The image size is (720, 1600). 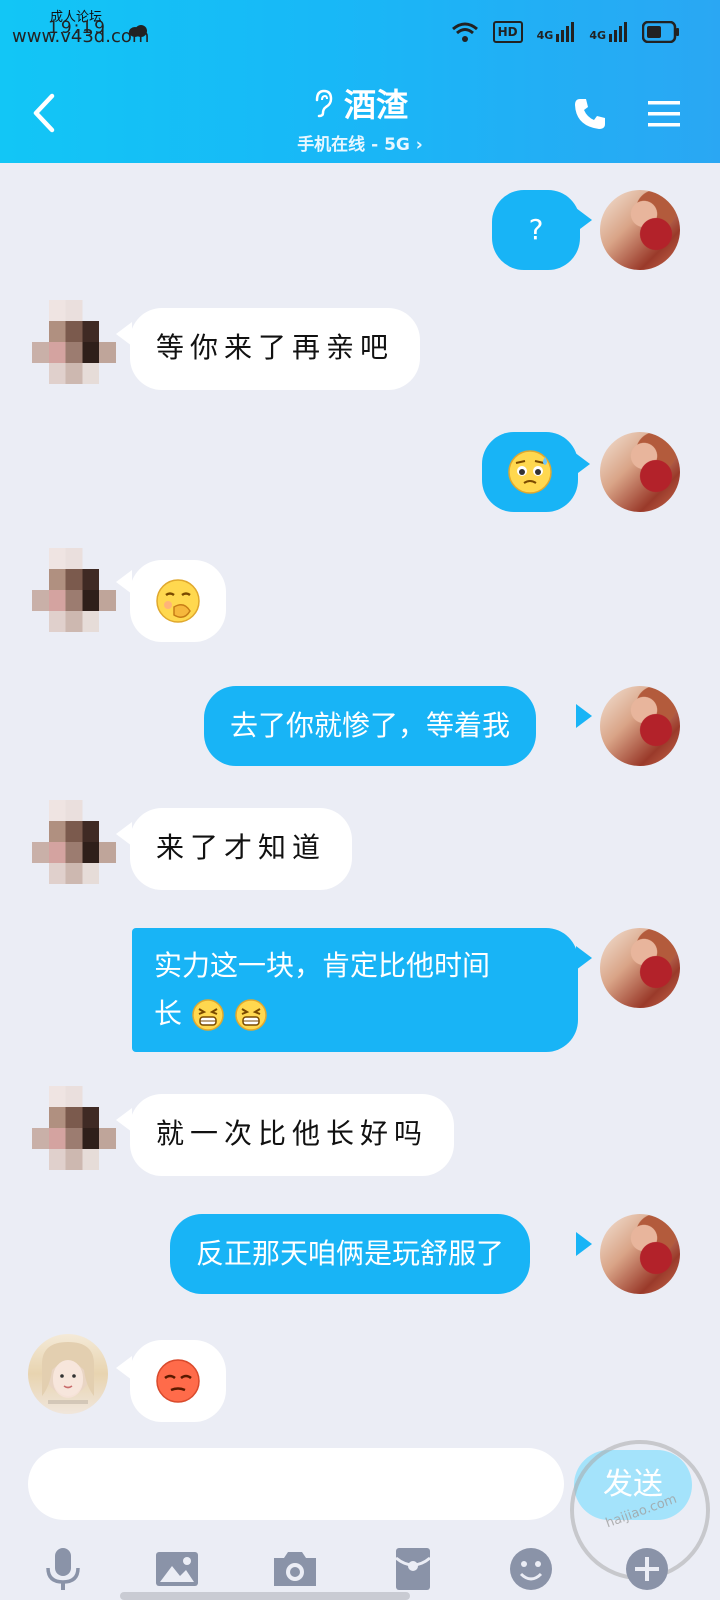 I want to click on ear-icon, so click(x=324, y=103).